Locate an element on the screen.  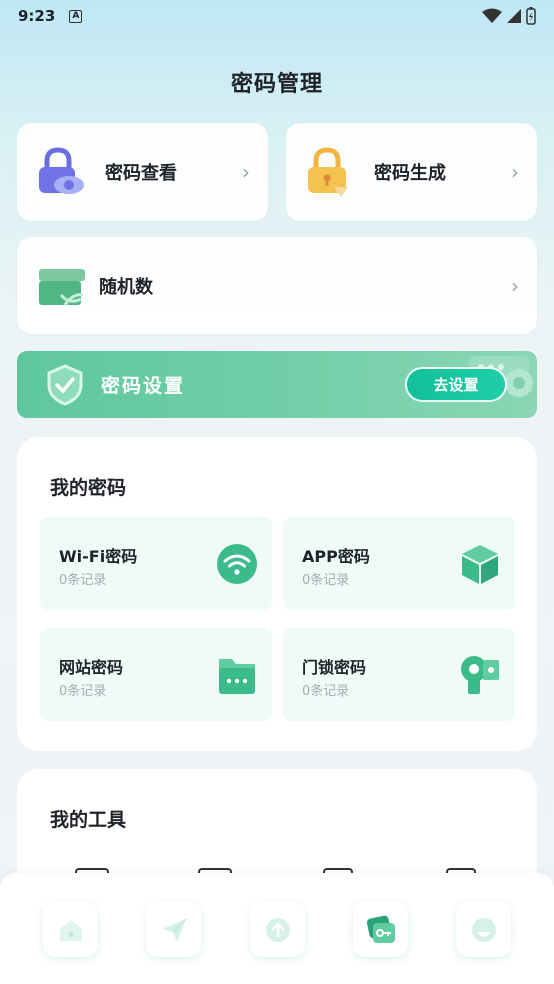
upload-icon is located at coordinates (277, 929).